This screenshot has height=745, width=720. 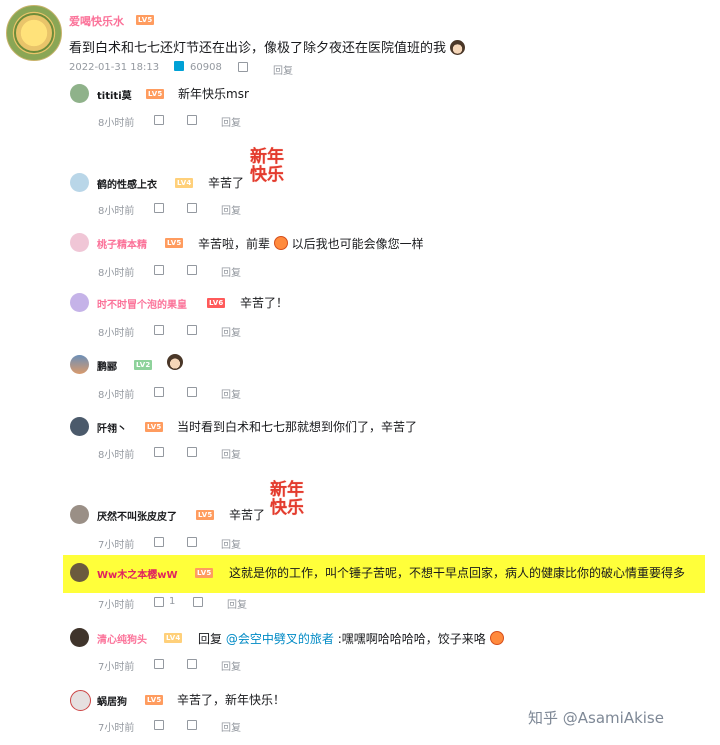 What do you see at coordinates (112, 700) in the screenshot?
I see `reply-username: 蜗居狗` at bounding box center [112, 700].